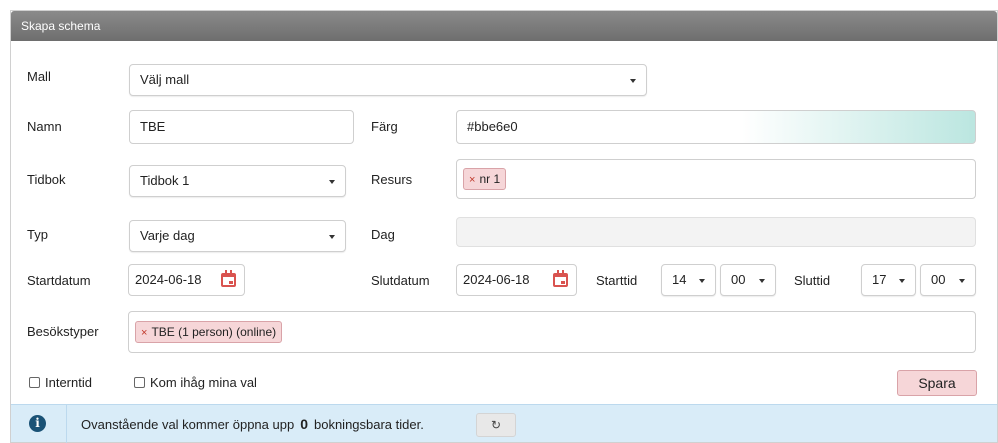  I want to click on startdatum-label: Startdatum, so click(59, 280).